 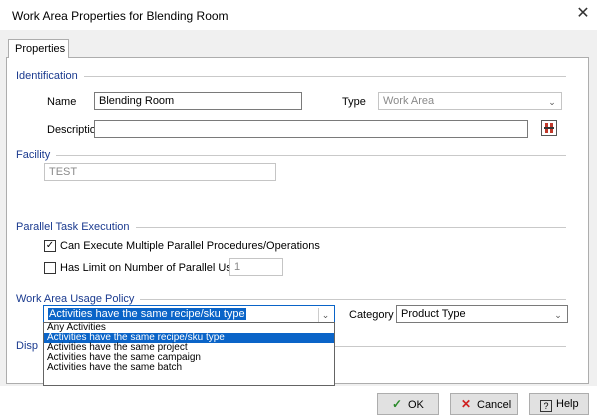 What do you see at coordinates (62, 102) in the screenshot?
I see `name-label: Name` at bounding box center [62, 102].